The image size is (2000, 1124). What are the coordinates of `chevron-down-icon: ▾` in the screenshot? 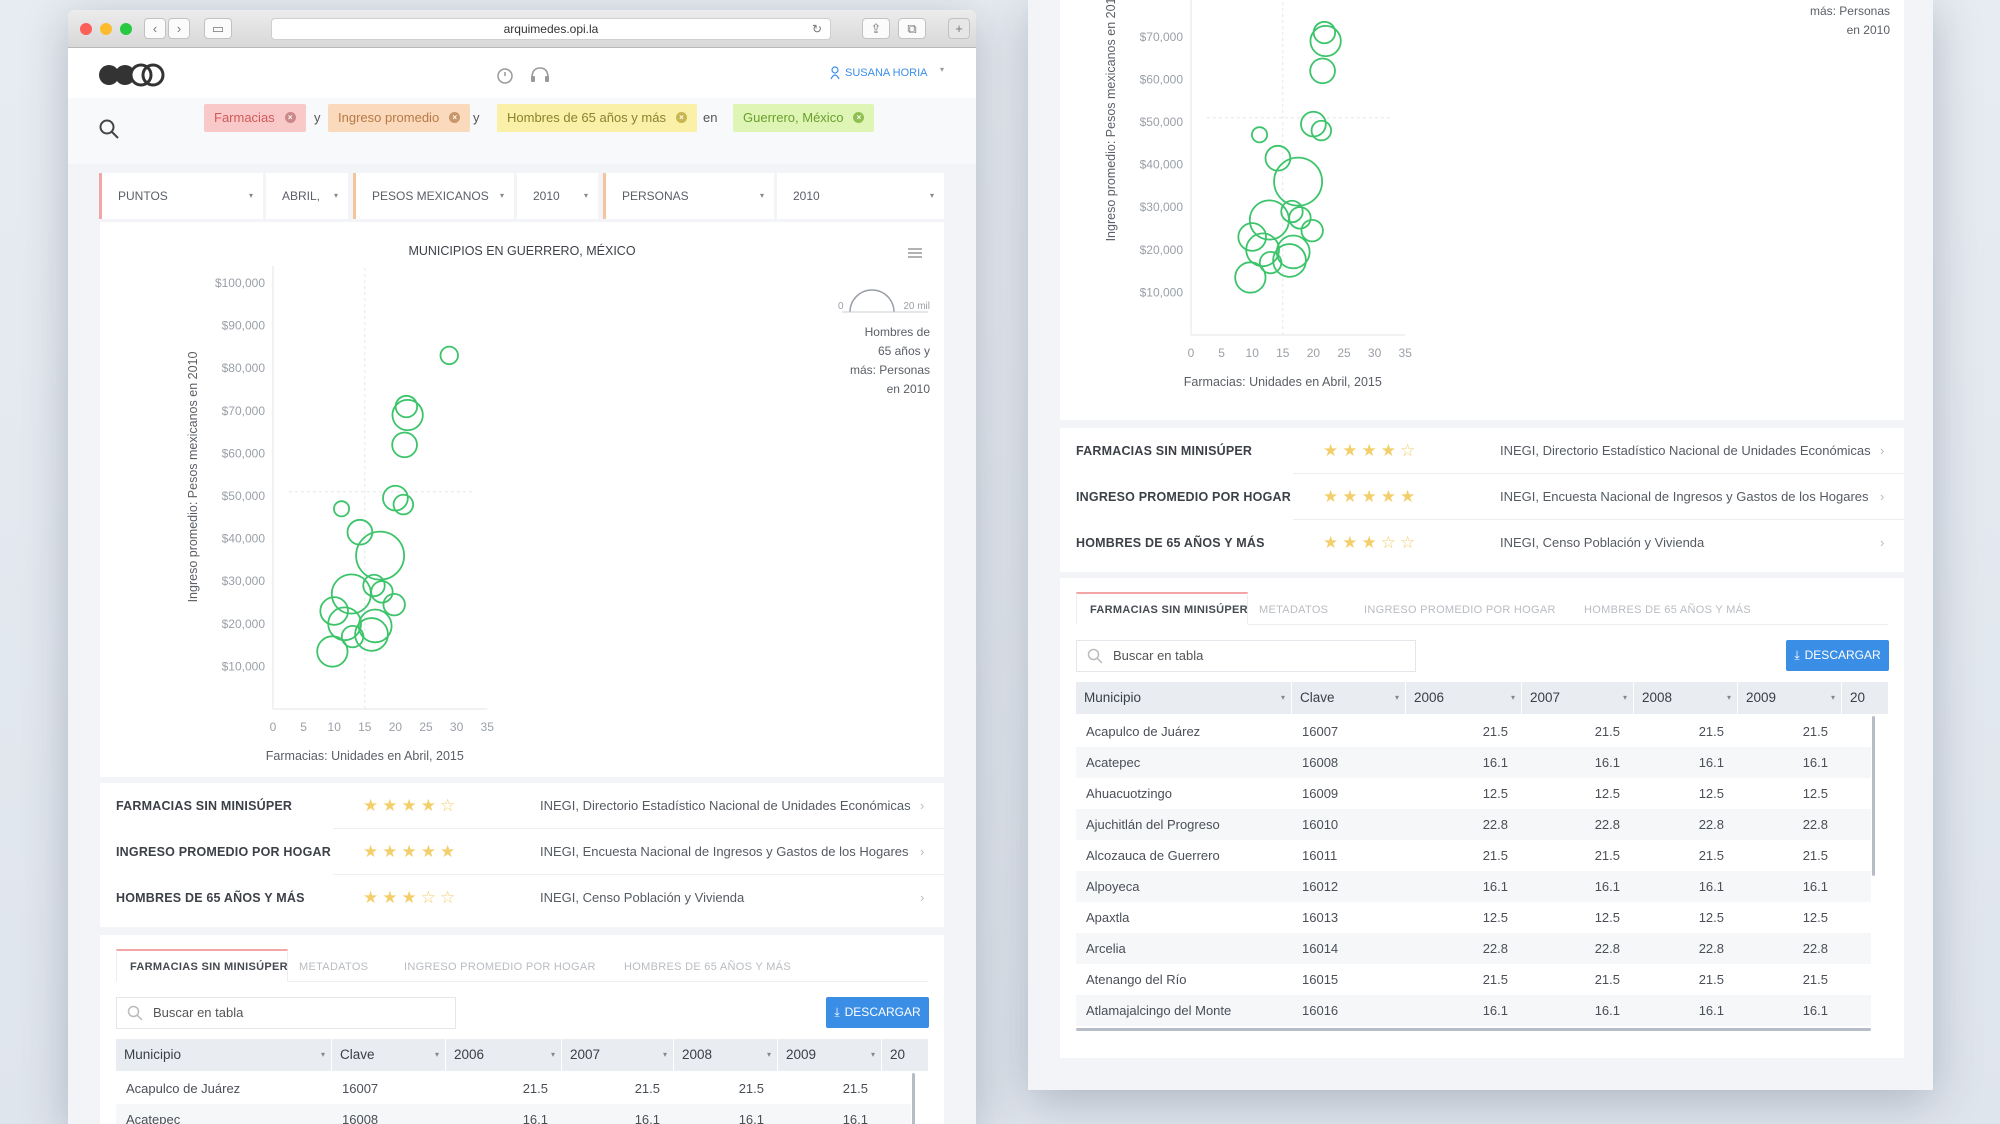 It's located at (942, 69).